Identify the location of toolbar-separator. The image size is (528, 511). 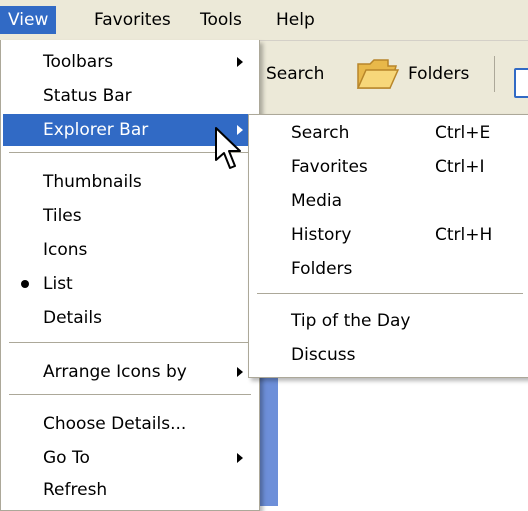
(494, 74).